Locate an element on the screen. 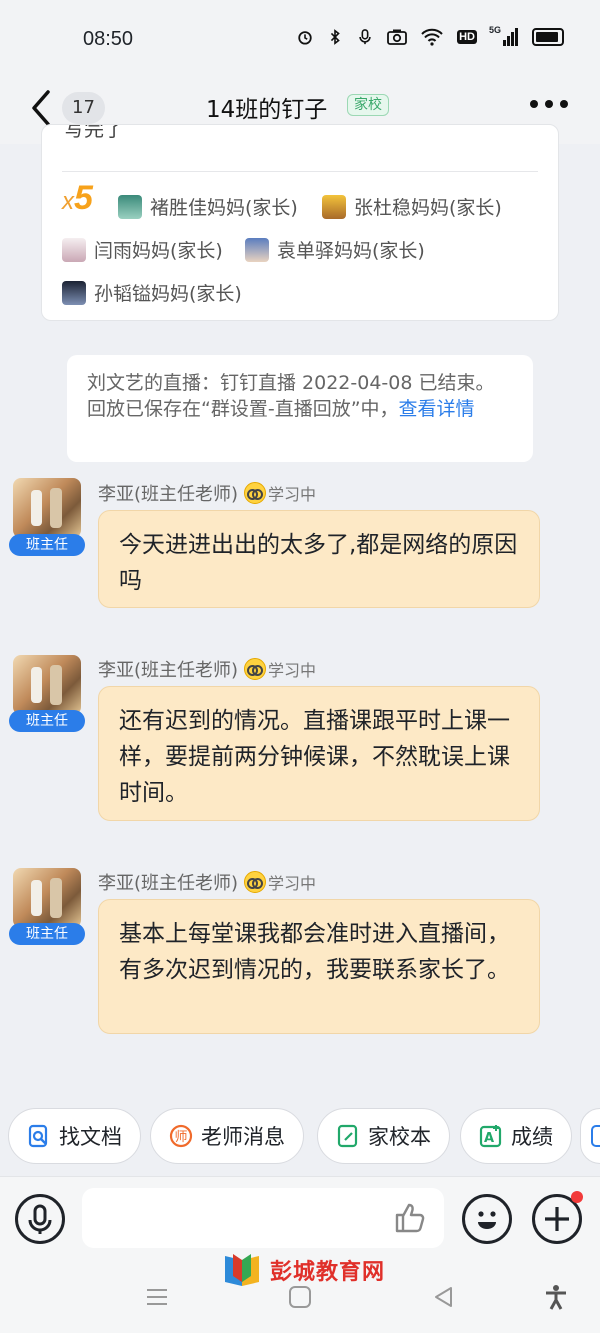 This screenshot has height=1333, width=600. back-nav-icon is located at coordinates (444, 1297).